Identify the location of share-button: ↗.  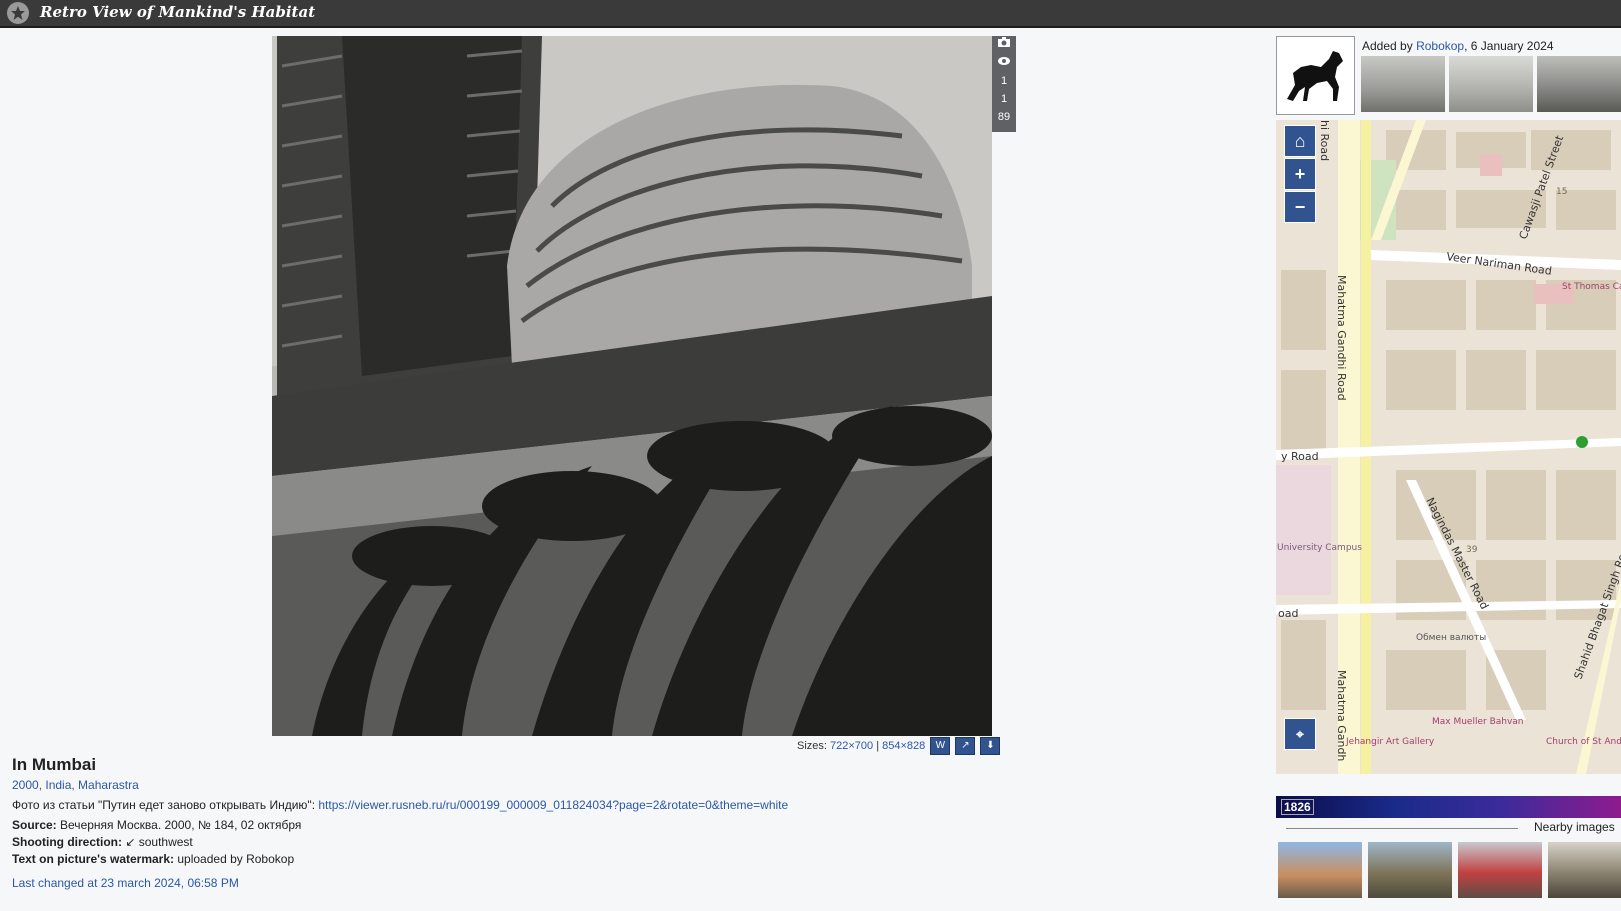
(965, 746).